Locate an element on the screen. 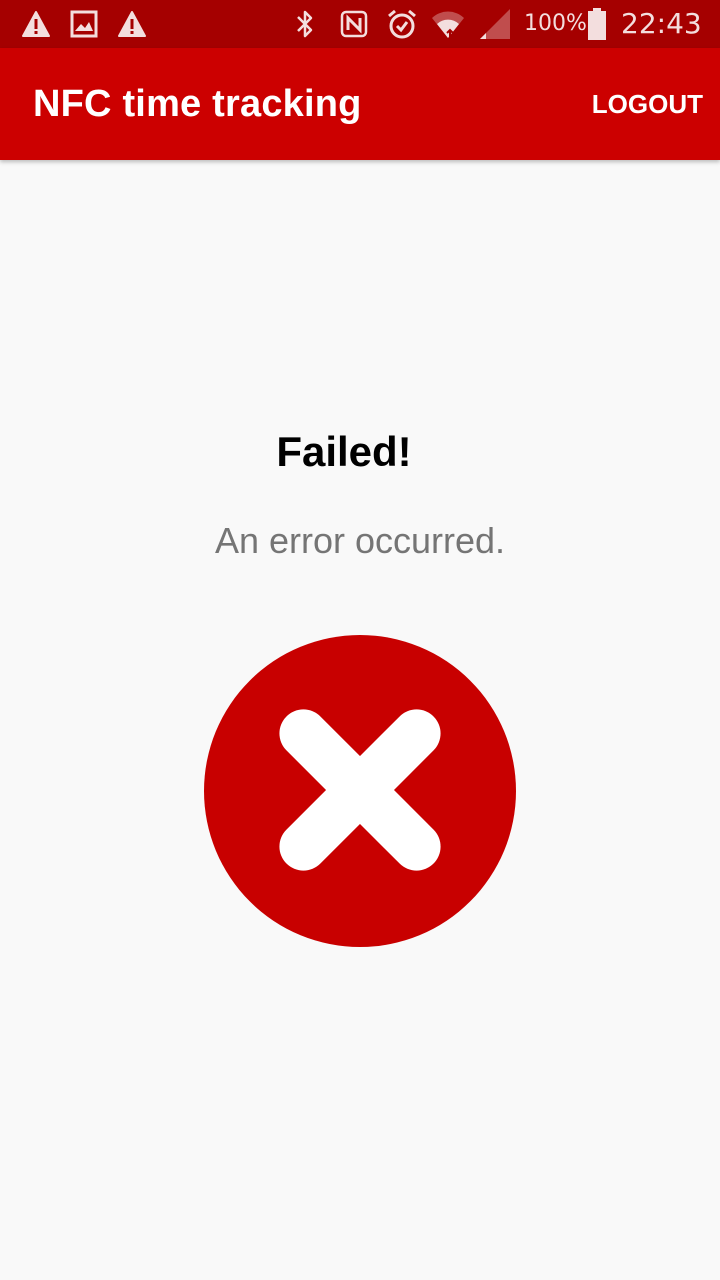 This screenshot has width=720, height=1280. logout-button: LOGOUT is located at coordinates (647, 104).